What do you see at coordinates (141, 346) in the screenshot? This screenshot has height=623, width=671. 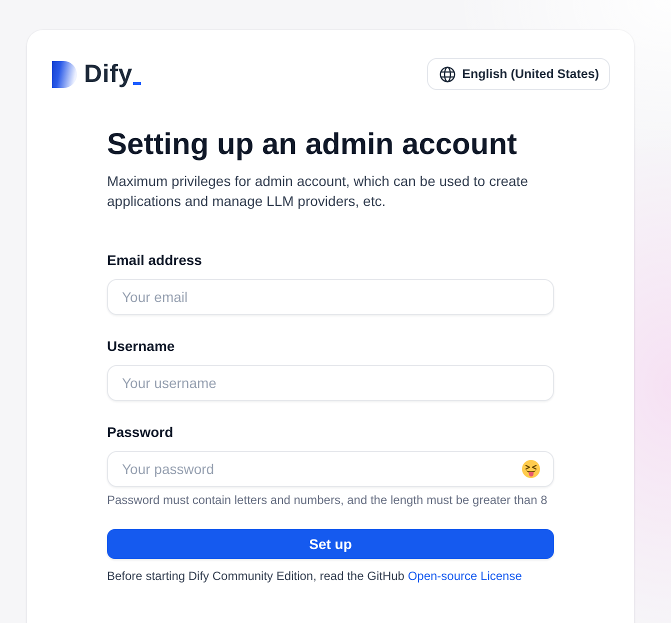 I see `field-label: Username` at bounding box center [141, 346].